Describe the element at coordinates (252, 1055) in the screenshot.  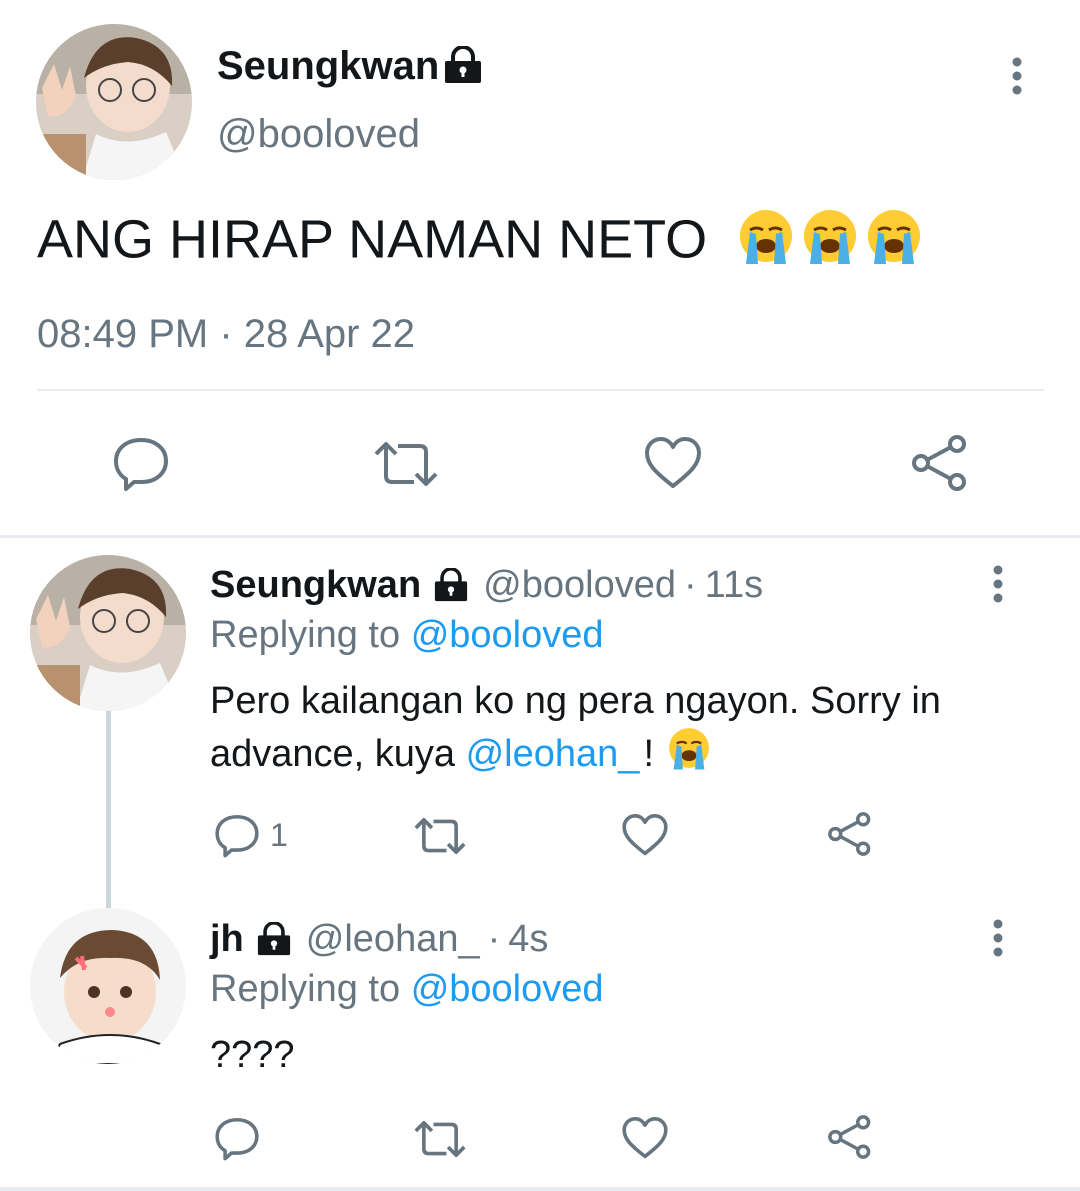
I see `reply-text: ????` at that location.